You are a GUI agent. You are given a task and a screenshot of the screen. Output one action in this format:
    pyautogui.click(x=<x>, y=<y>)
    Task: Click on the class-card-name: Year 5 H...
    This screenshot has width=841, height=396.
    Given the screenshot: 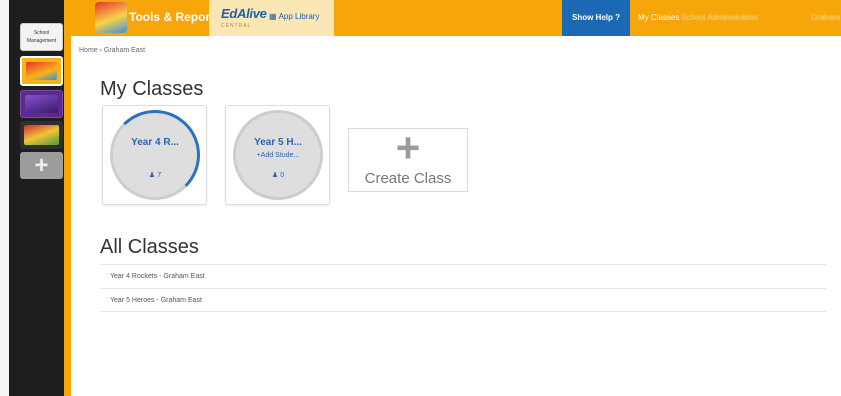 What is the action you would take?
    pyautogui.click(x=278, y=142)
    